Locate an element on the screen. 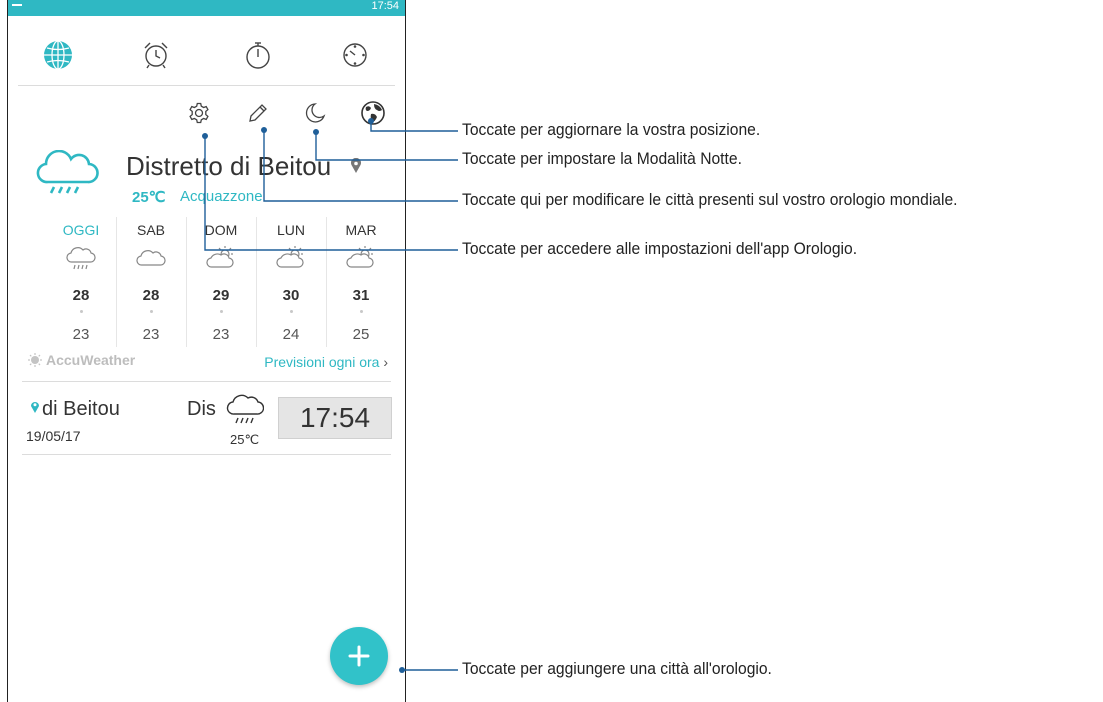 The height and width of the screenshot is (702, 1103). alarm-clock-icon is located at coordinates (156, 55).